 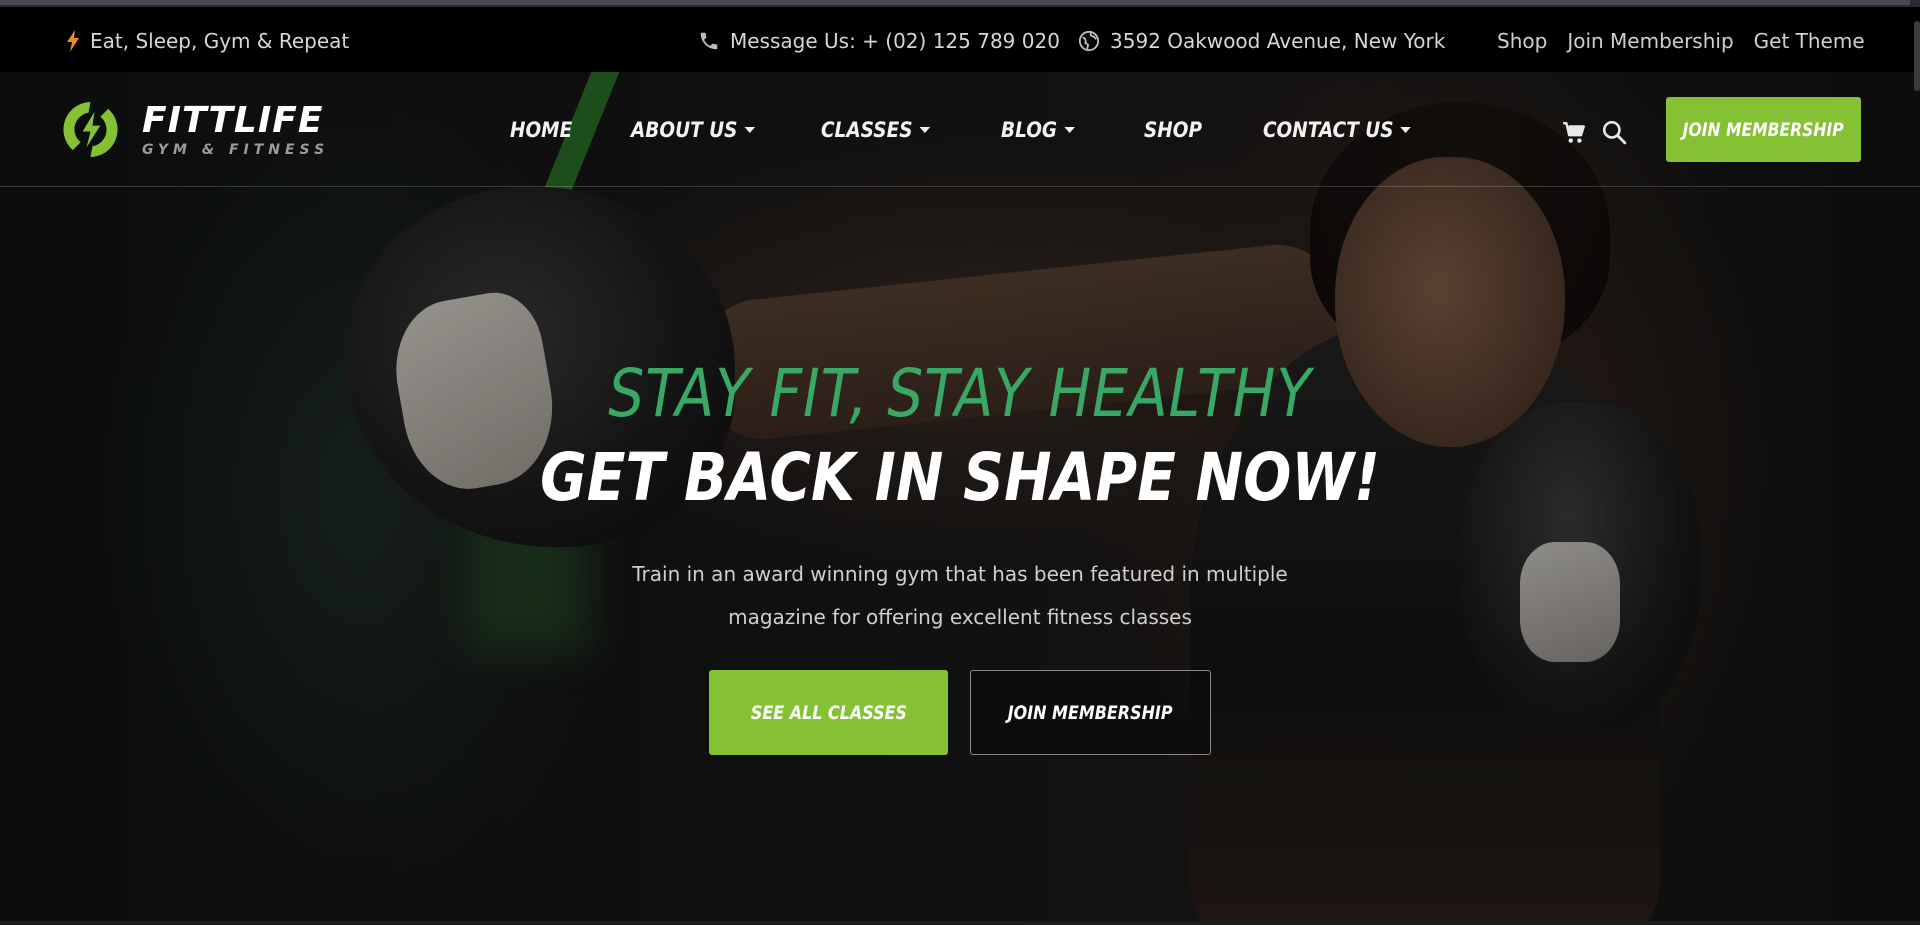 I want to click on hero-buttons: SEE ALL CLASSES JOIN MEMBERSHIP, so click(x=960, y=712).